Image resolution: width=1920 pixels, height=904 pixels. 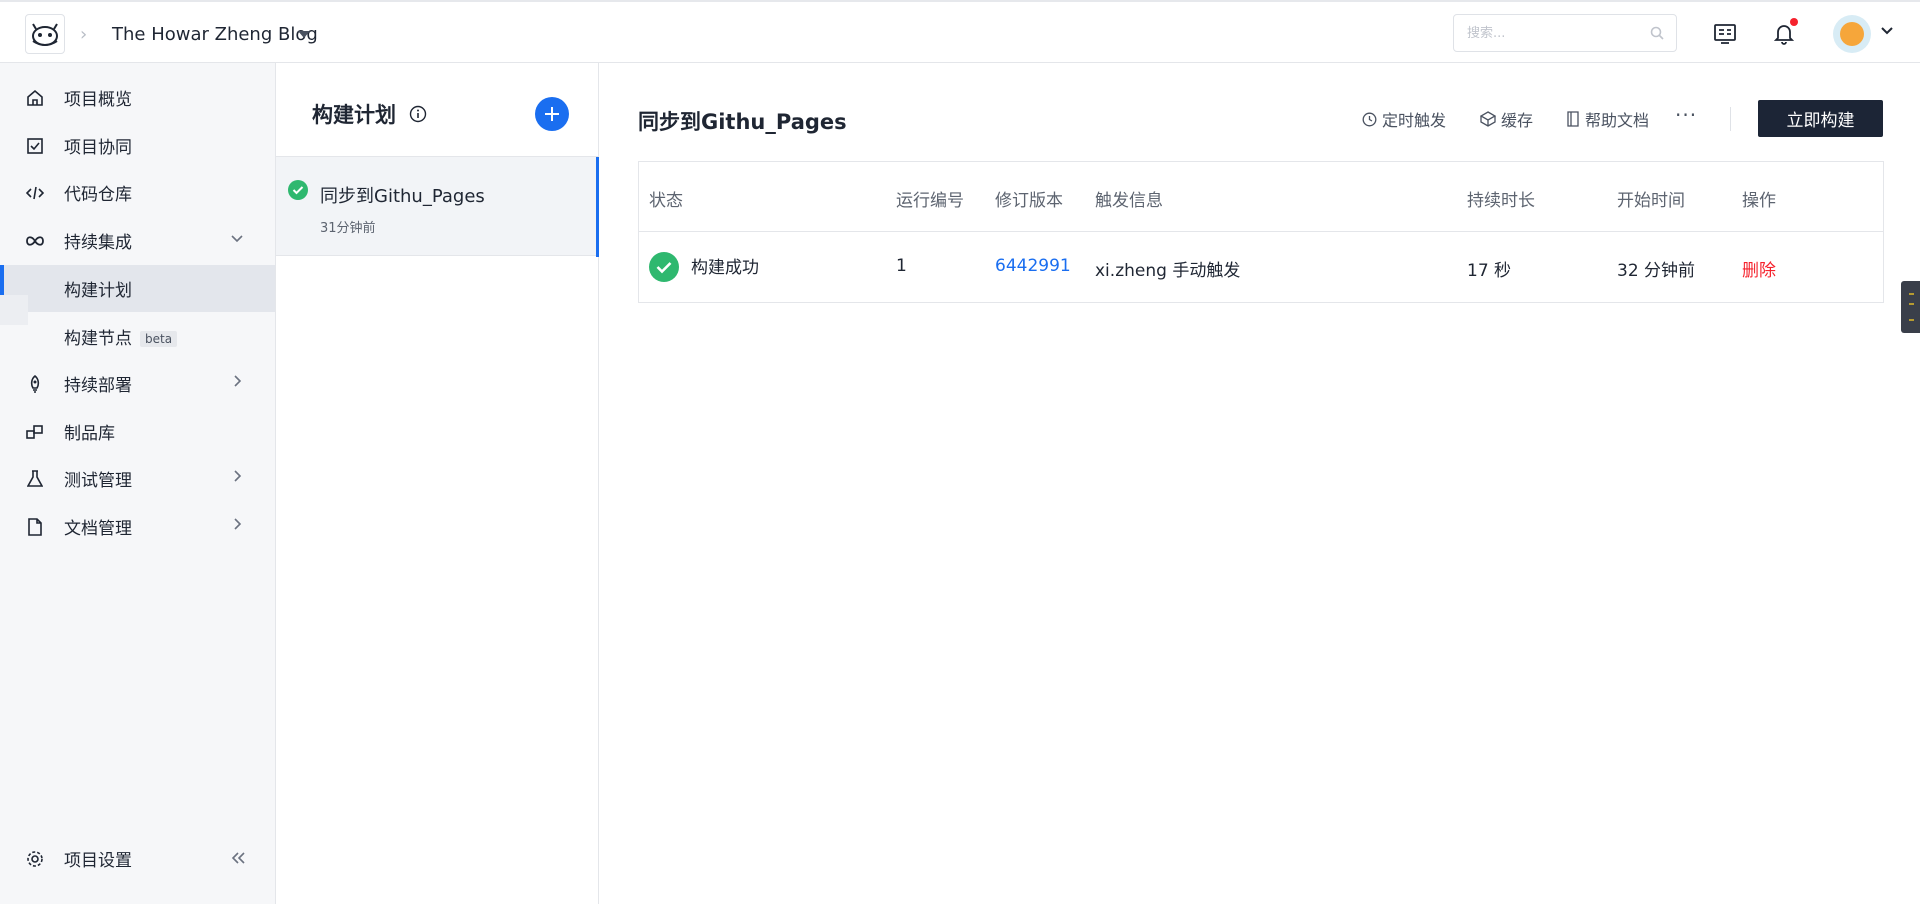 What do you see at coordinates (137, 478) in the screenshot?
I see `sidebar-item-testing: 测试管理` at bounding box center [137, 478].